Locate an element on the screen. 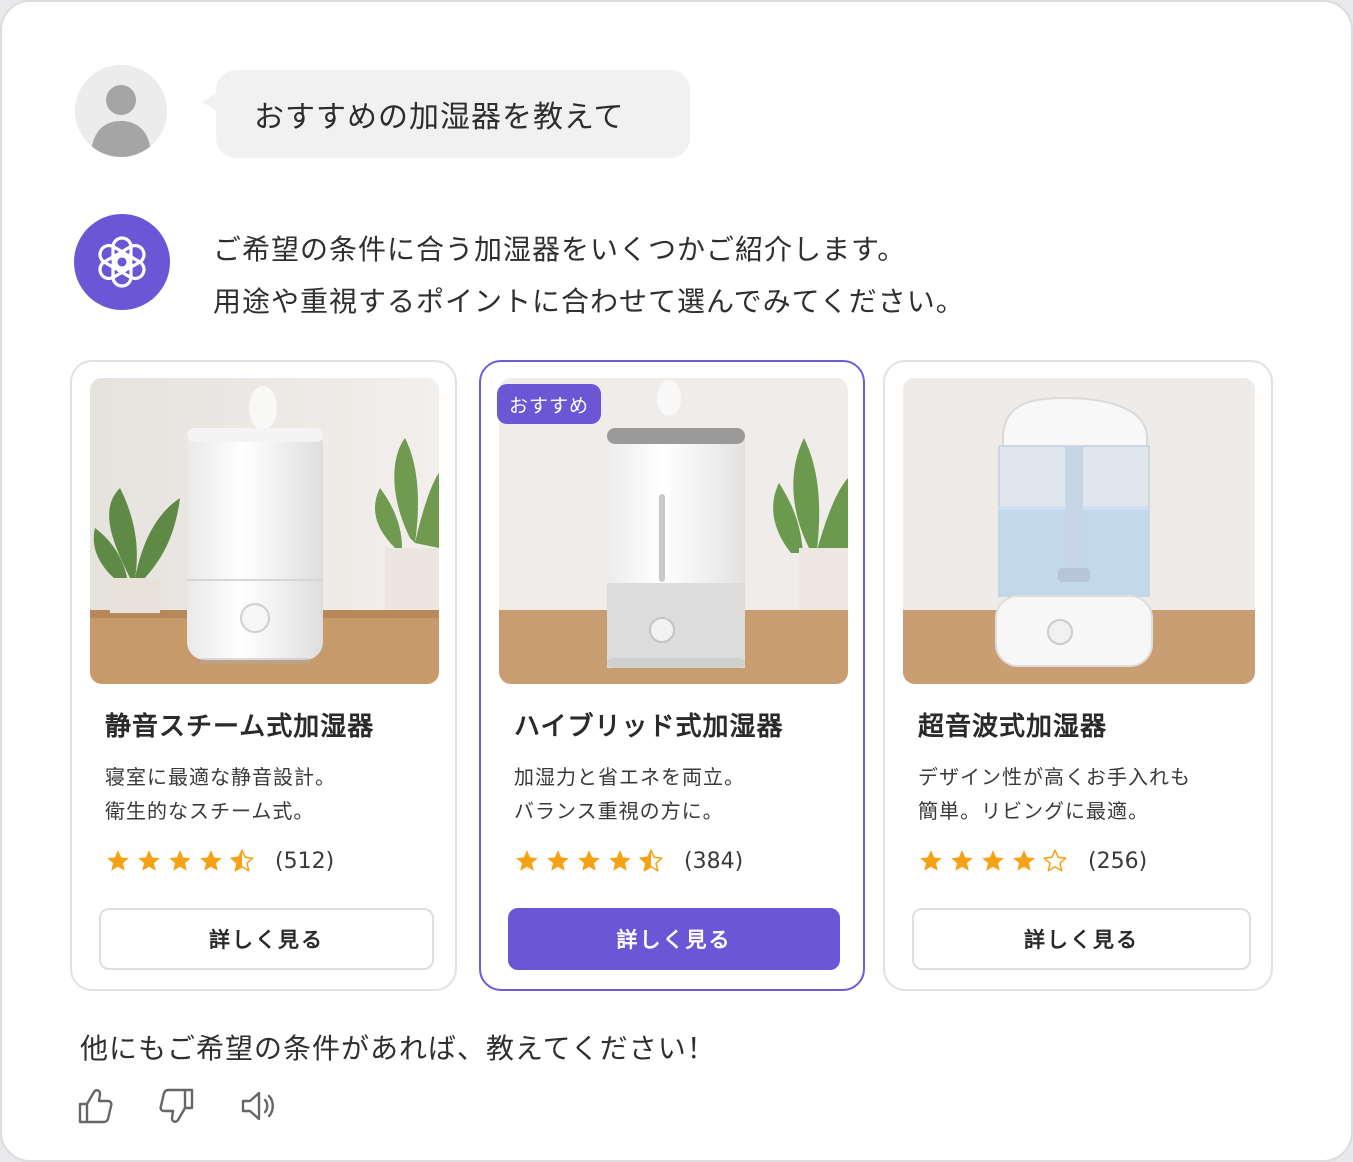 The image size is (1353, 1162). product-description: 寝室に最適な静音設計。 衛生的なスチーム式。 is located at coordinates (220, 794).